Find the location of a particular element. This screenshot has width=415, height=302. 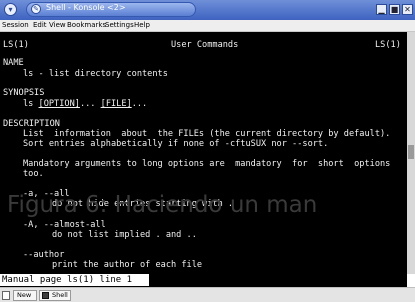

synopsis-cmd: ls is located at coordinates (31, 104).